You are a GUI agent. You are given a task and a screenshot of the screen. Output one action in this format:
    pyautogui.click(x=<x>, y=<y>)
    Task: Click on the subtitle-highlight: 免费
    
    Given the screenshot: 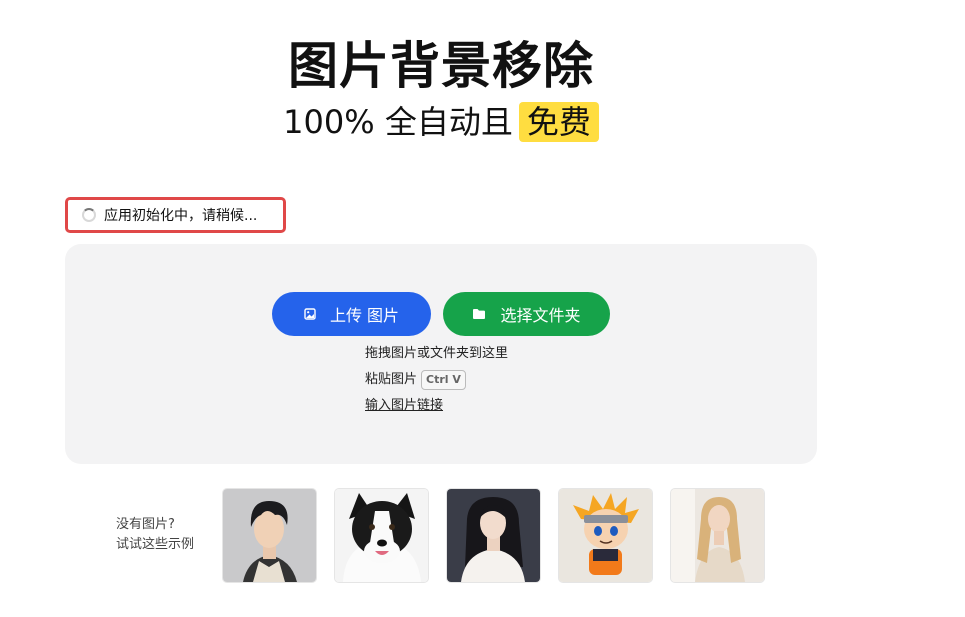 What is the action you would take?
    pyautogui.click(x=558, y=122)
    